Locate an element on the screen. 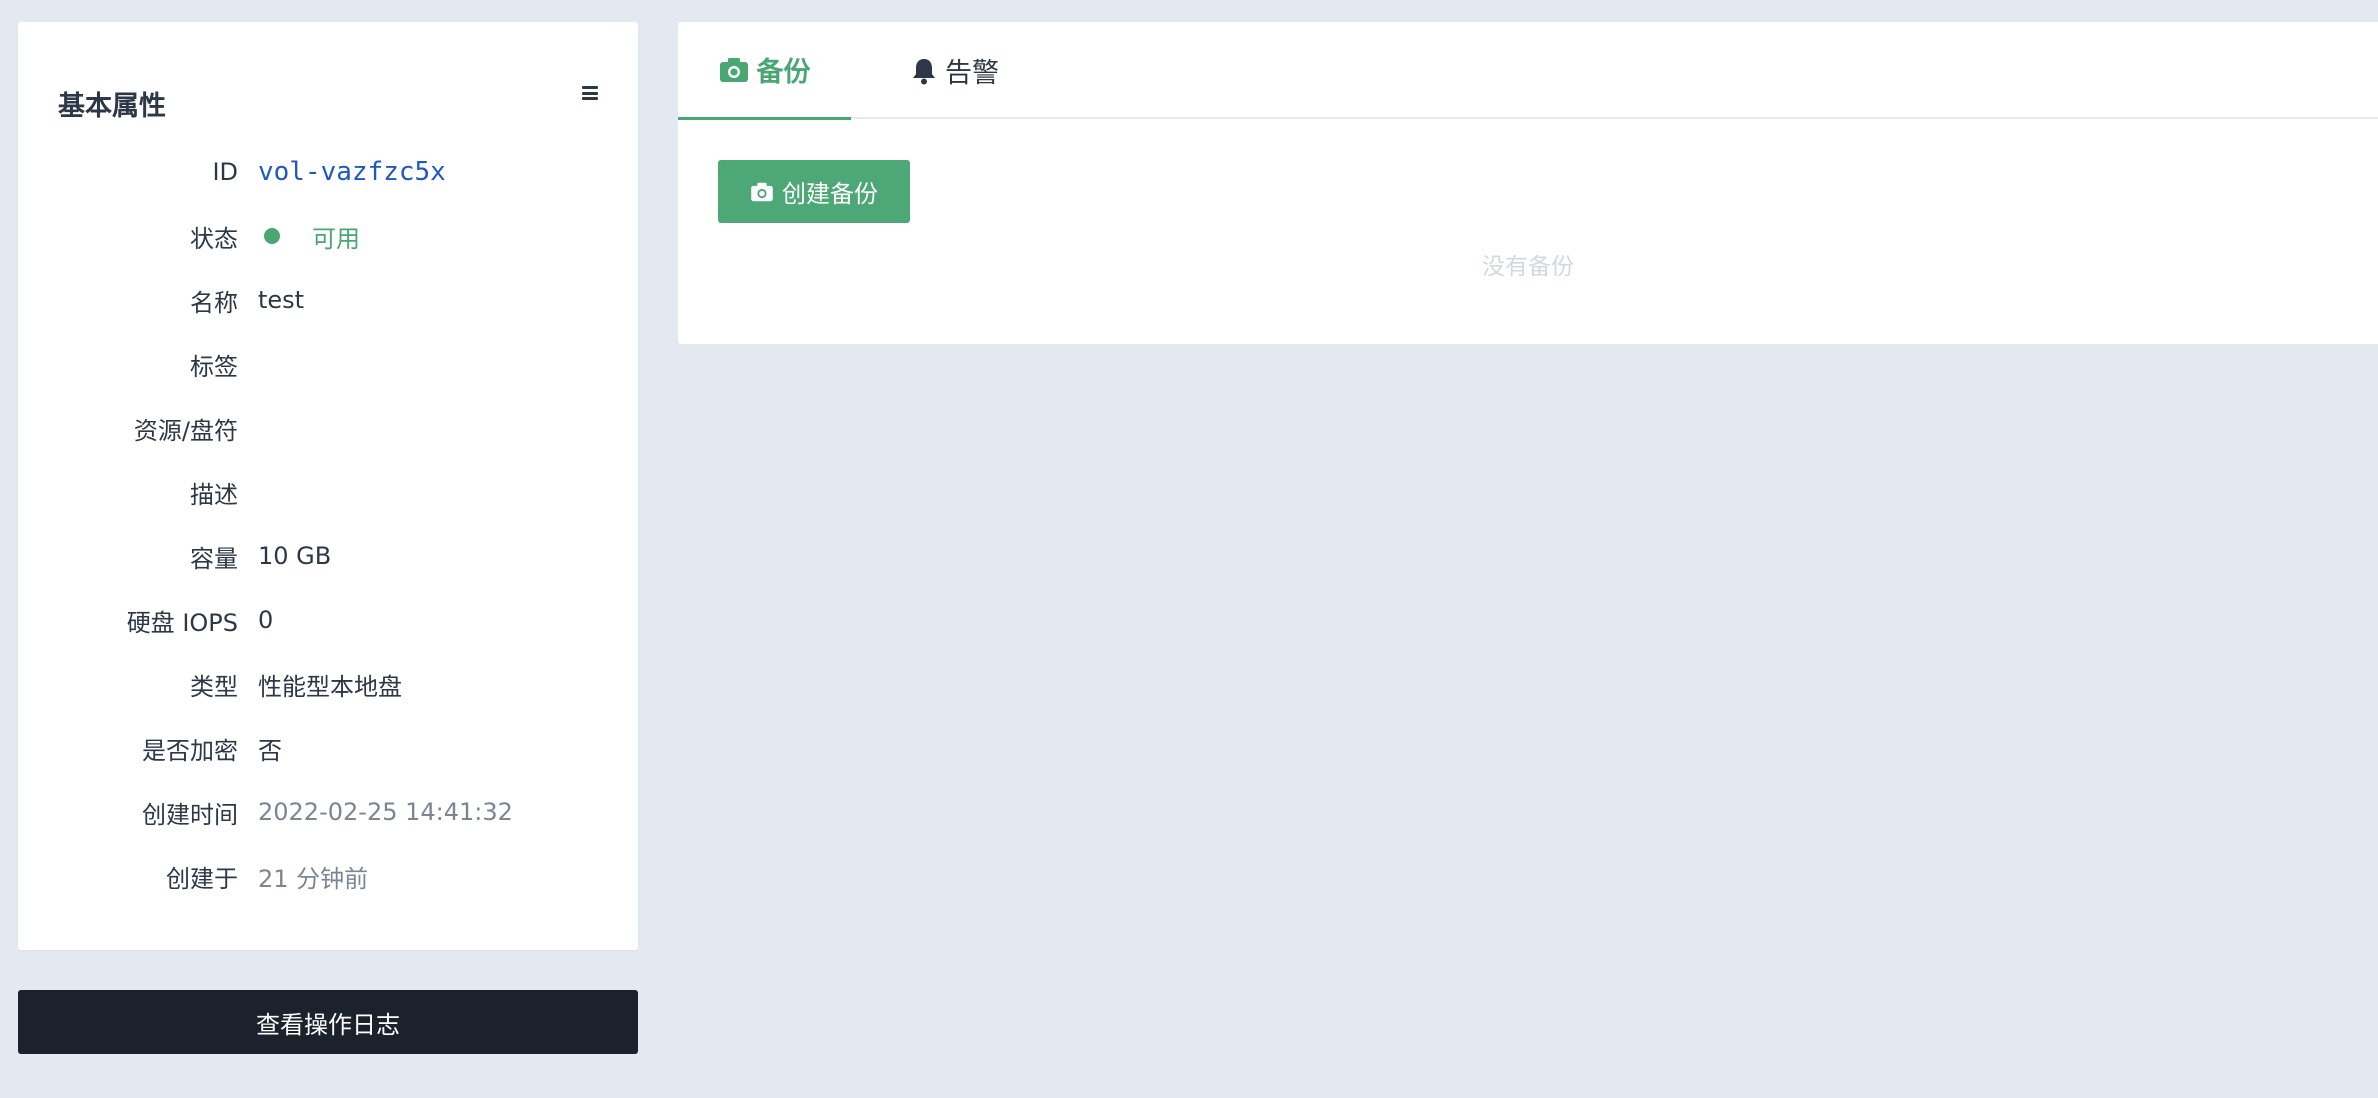  property-row-iops: 硬盘 IOPS 0 is located at coordinates (328, 620).